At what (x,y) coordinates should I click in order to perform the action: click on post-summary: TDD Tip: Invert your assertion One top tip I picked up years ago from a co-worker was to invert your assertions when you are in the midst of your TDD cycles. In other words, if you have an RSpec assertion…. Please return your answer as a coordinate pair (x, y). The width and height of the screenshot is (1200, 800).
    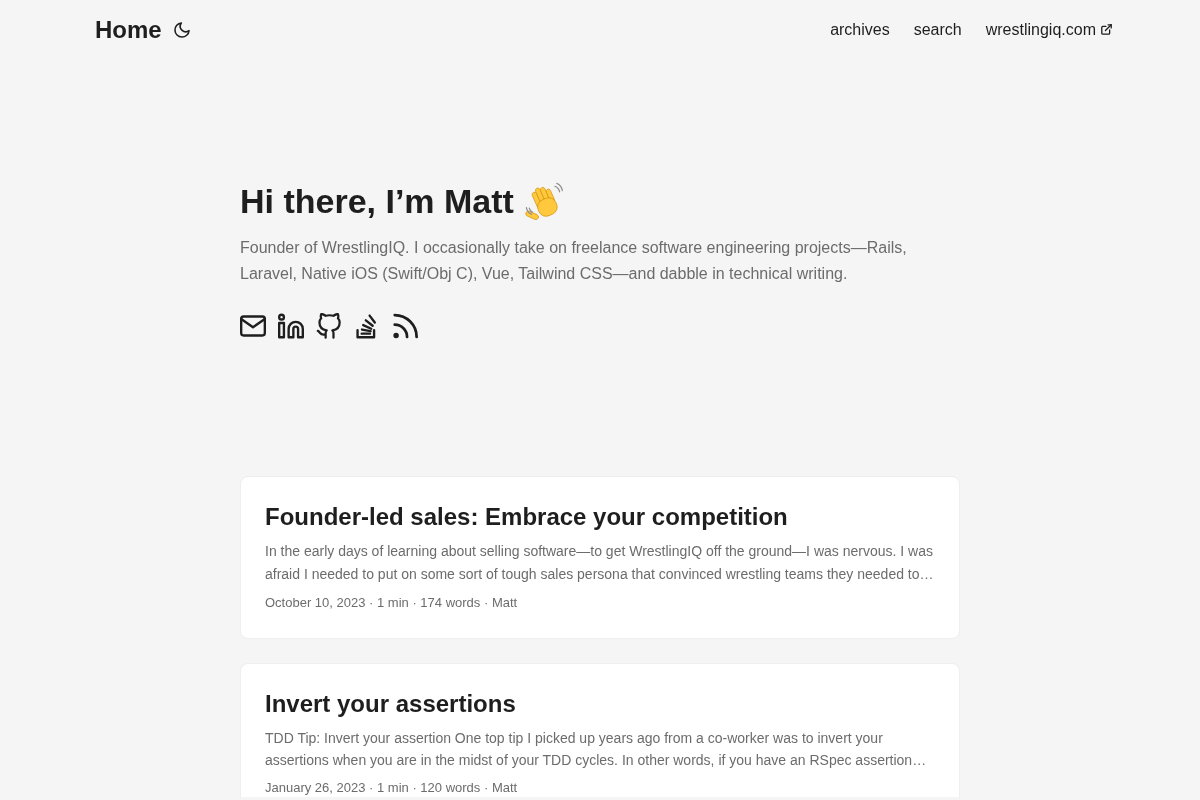
    Looking at the image, I should click on (596, 749).